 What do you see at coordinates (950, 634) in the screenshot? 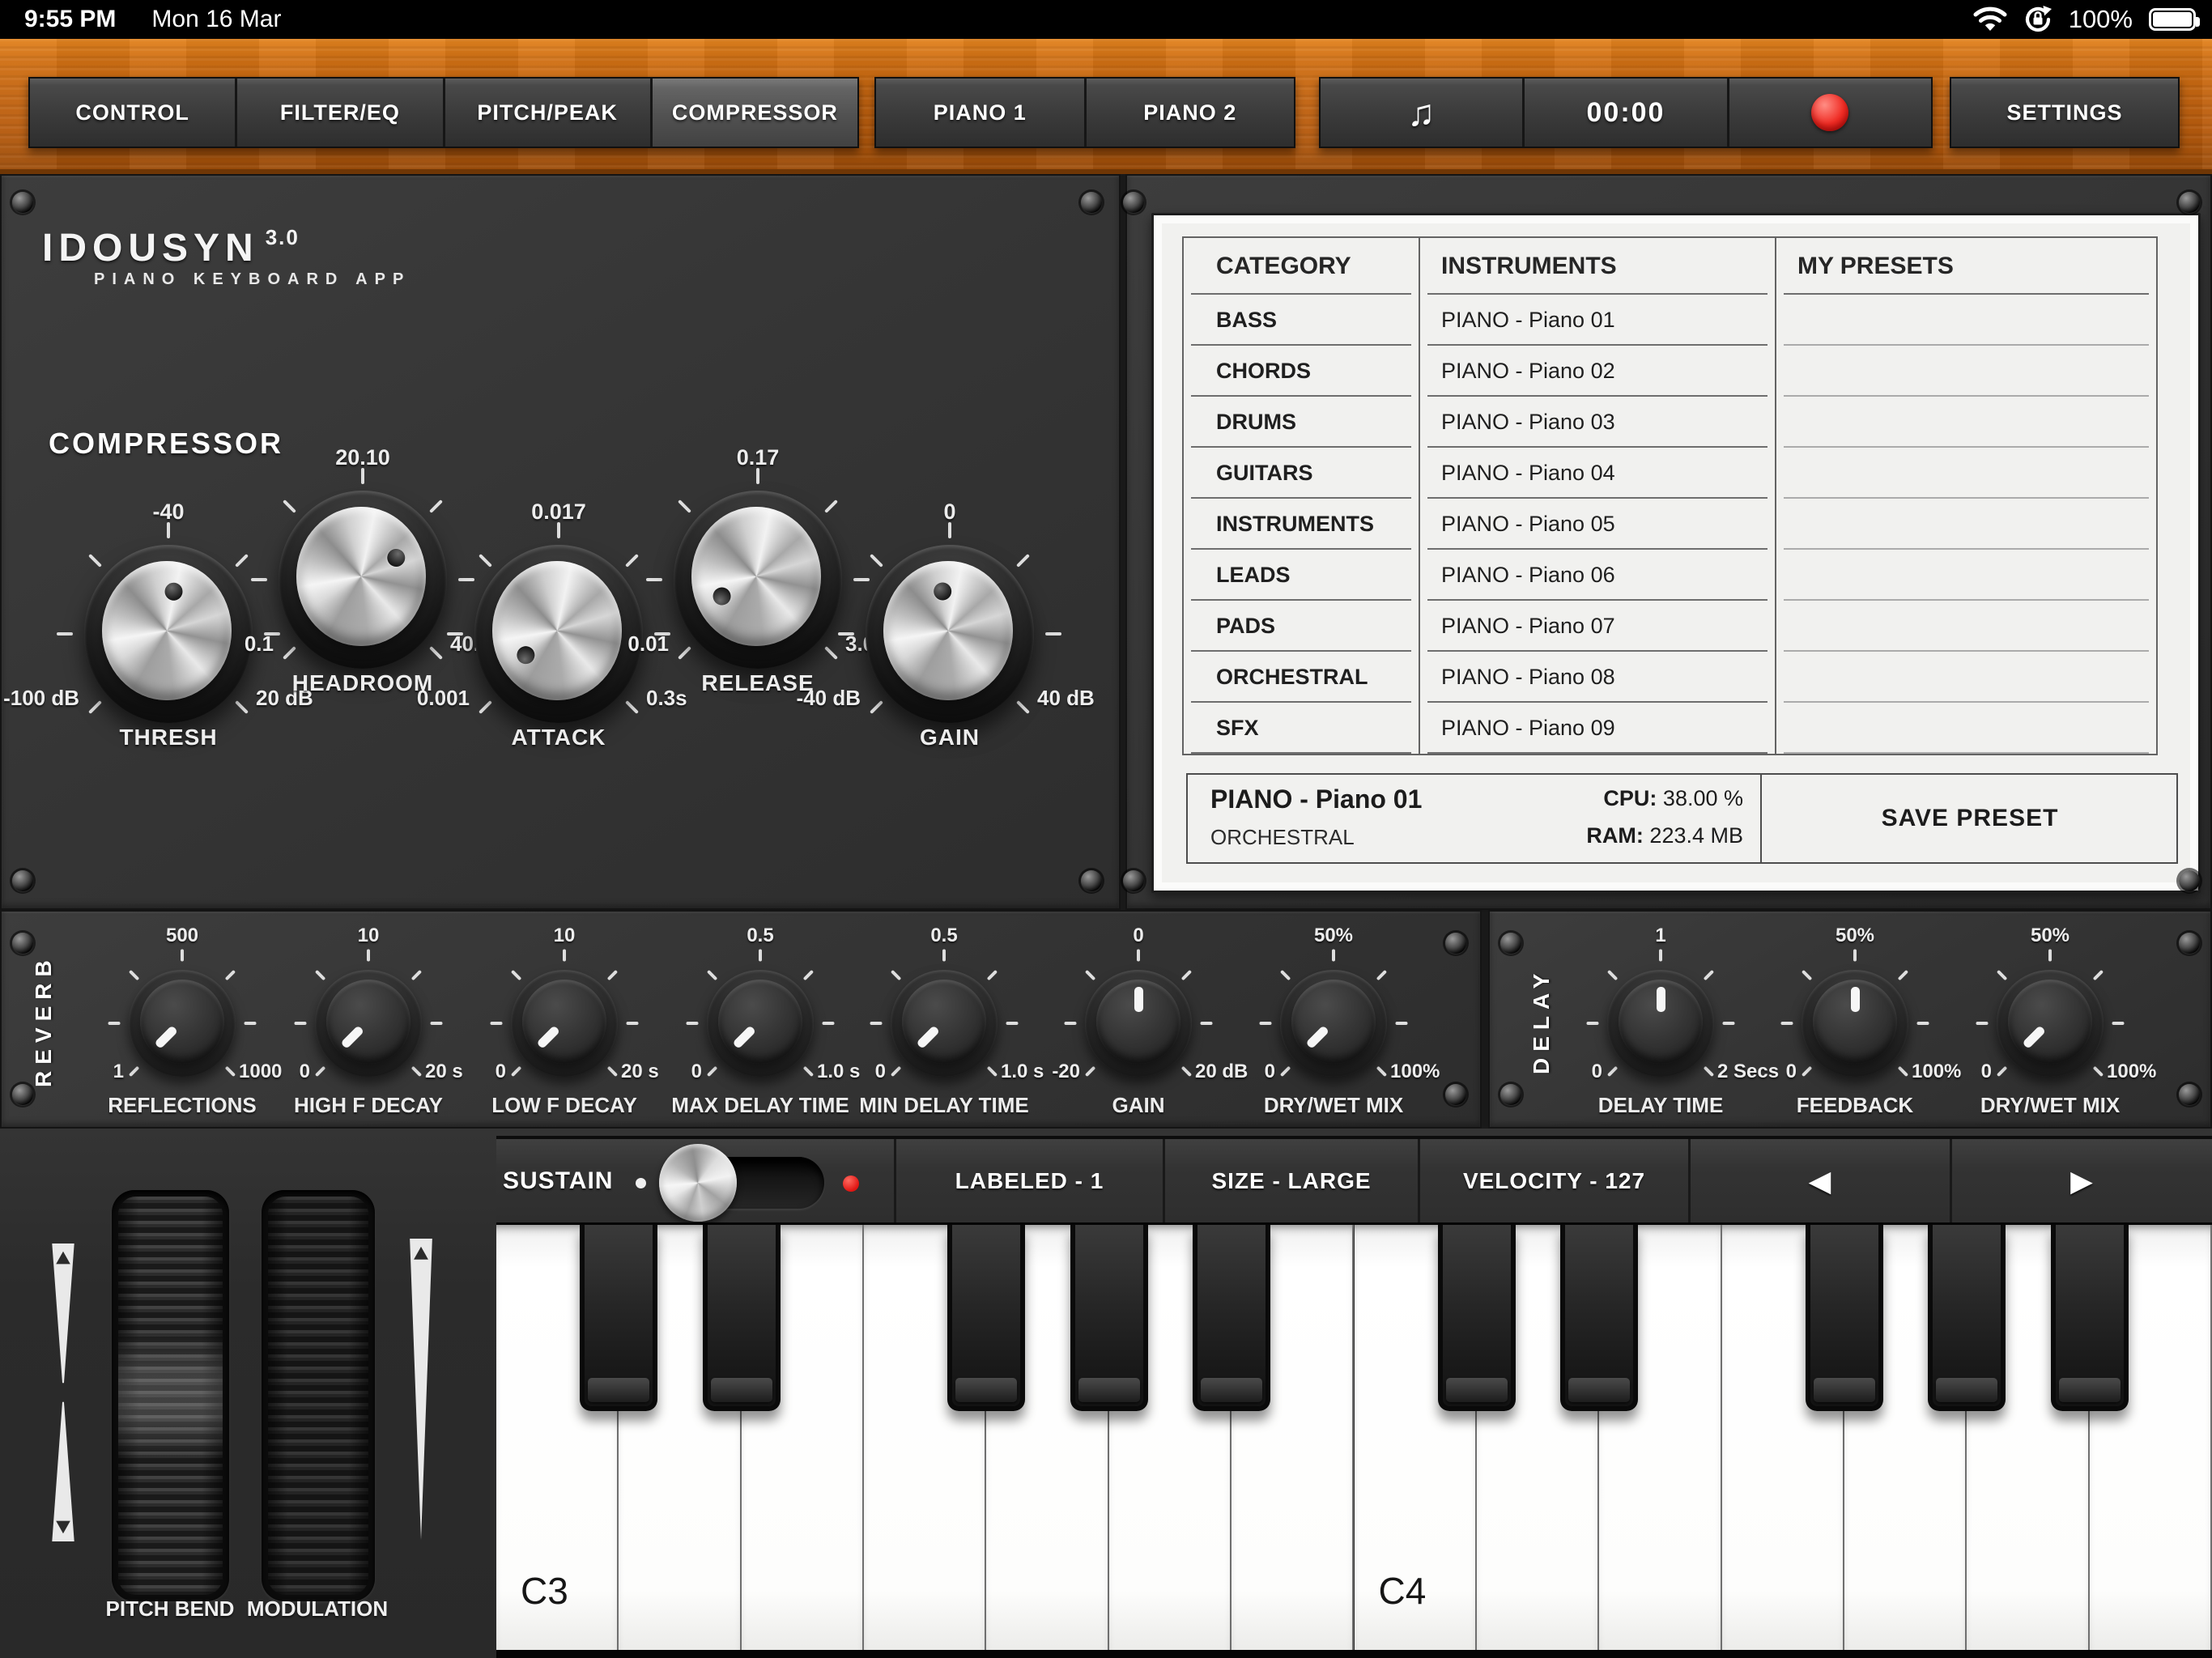
I see `gain-knob` at bounding box center [950, 634].